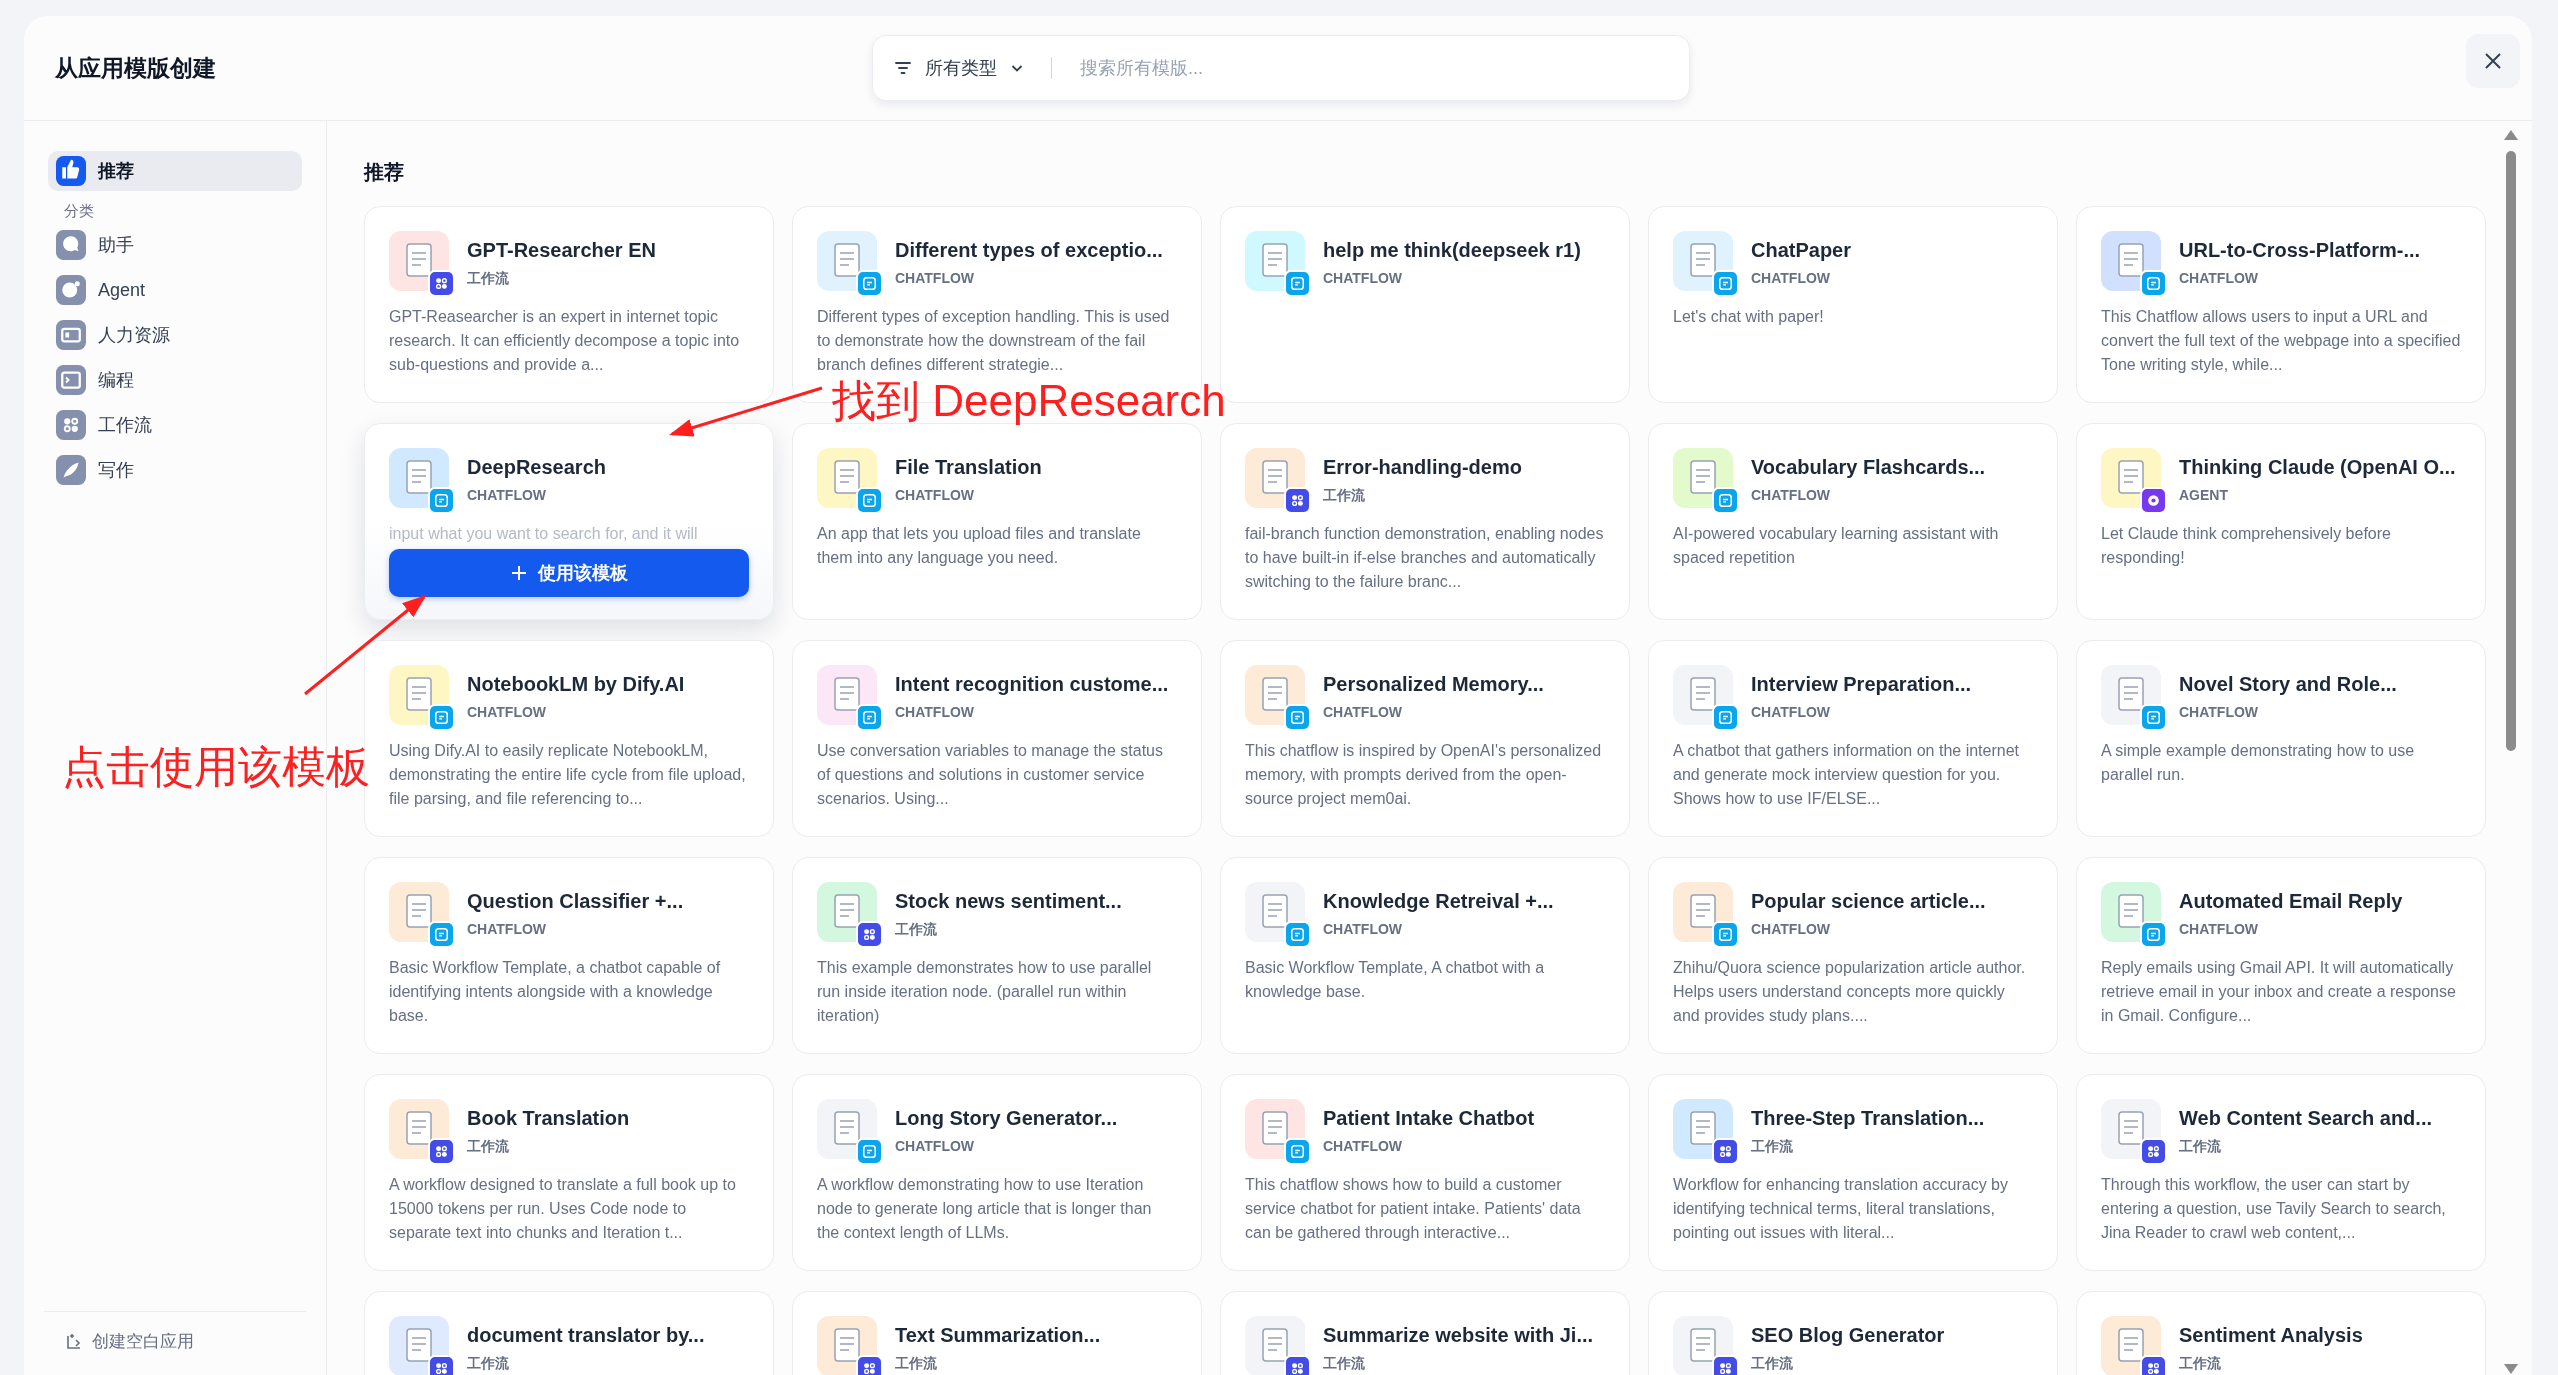 This screenshot has width=2558, height=1375. Describe the element at coordinates (536, 467) in the screenshot. I see `template-name: DeepResearch` at that location.